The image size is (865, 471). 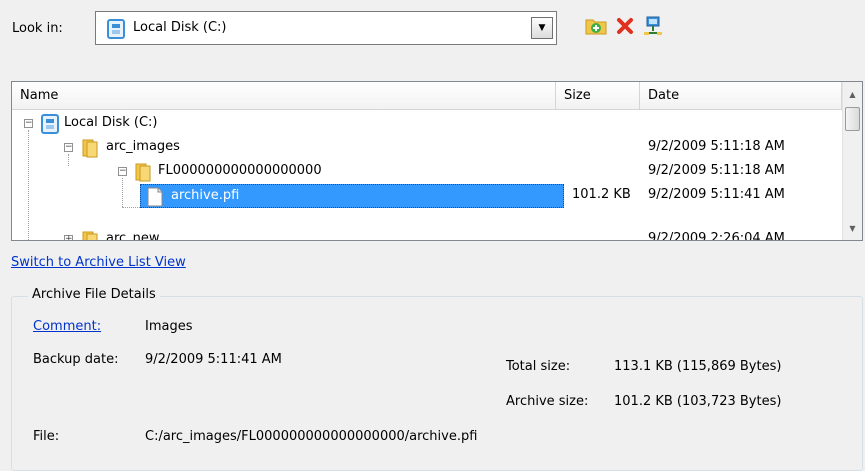 I want to click on network-button, so click(x=653, y=28).